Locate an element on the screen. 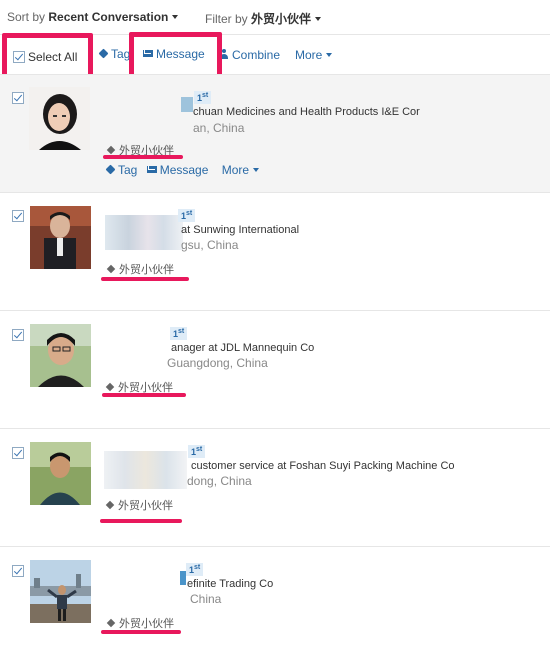  location: gsu, China is located at coordinates (210, 245).